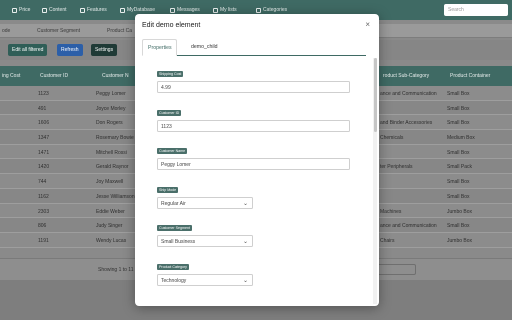 This screenshot has width=512, height=320. What do you see at coordinates (172, 151) in the screenshot?
I see `field-label: Customer Name` at bounding box center [172, 151].